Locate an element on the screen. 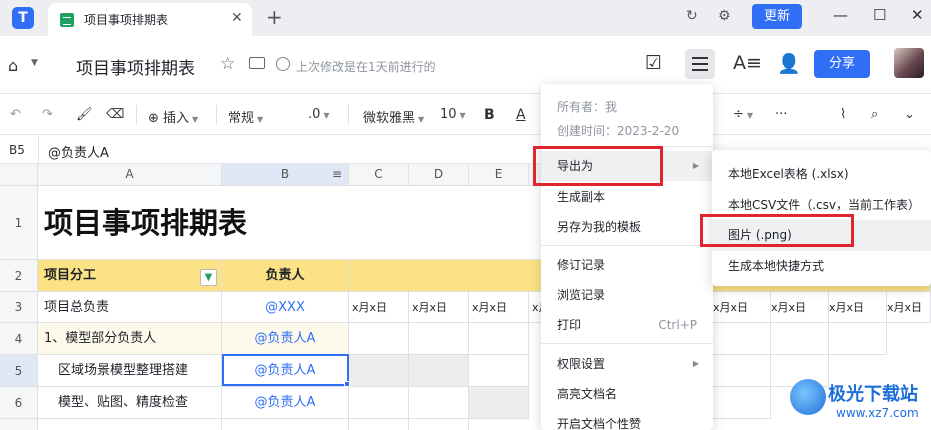 The image size is (931, 430). redo-icon: ↷ is located at coordinates (47, 114).